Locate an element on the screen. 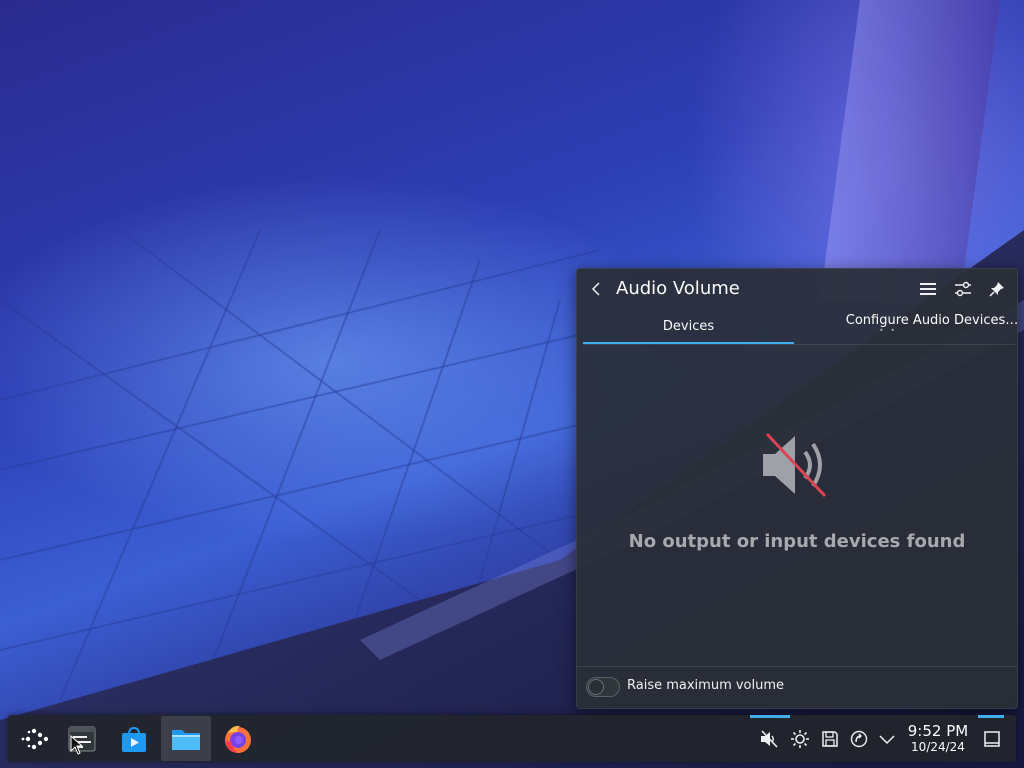 Image resolution: width=1024 pixels, height=768 pixels. raise-max-volume-toggle is located at coordinates (603, 687).